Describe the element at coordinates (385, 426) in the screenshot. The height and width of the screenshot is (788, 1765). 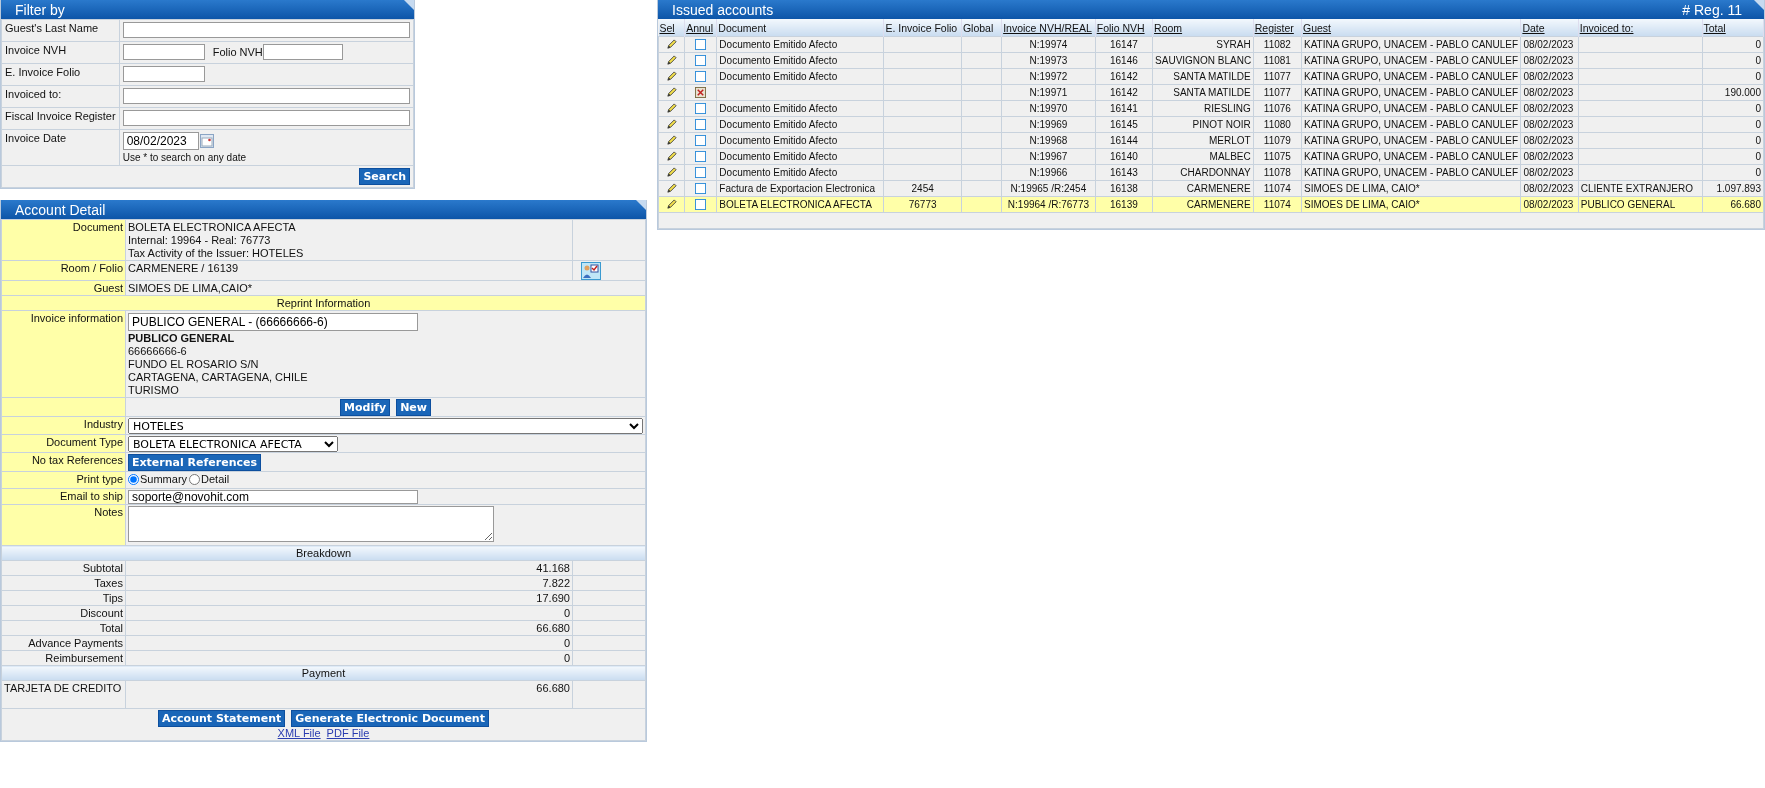
I see `industry-select: HOTELES` at that location.